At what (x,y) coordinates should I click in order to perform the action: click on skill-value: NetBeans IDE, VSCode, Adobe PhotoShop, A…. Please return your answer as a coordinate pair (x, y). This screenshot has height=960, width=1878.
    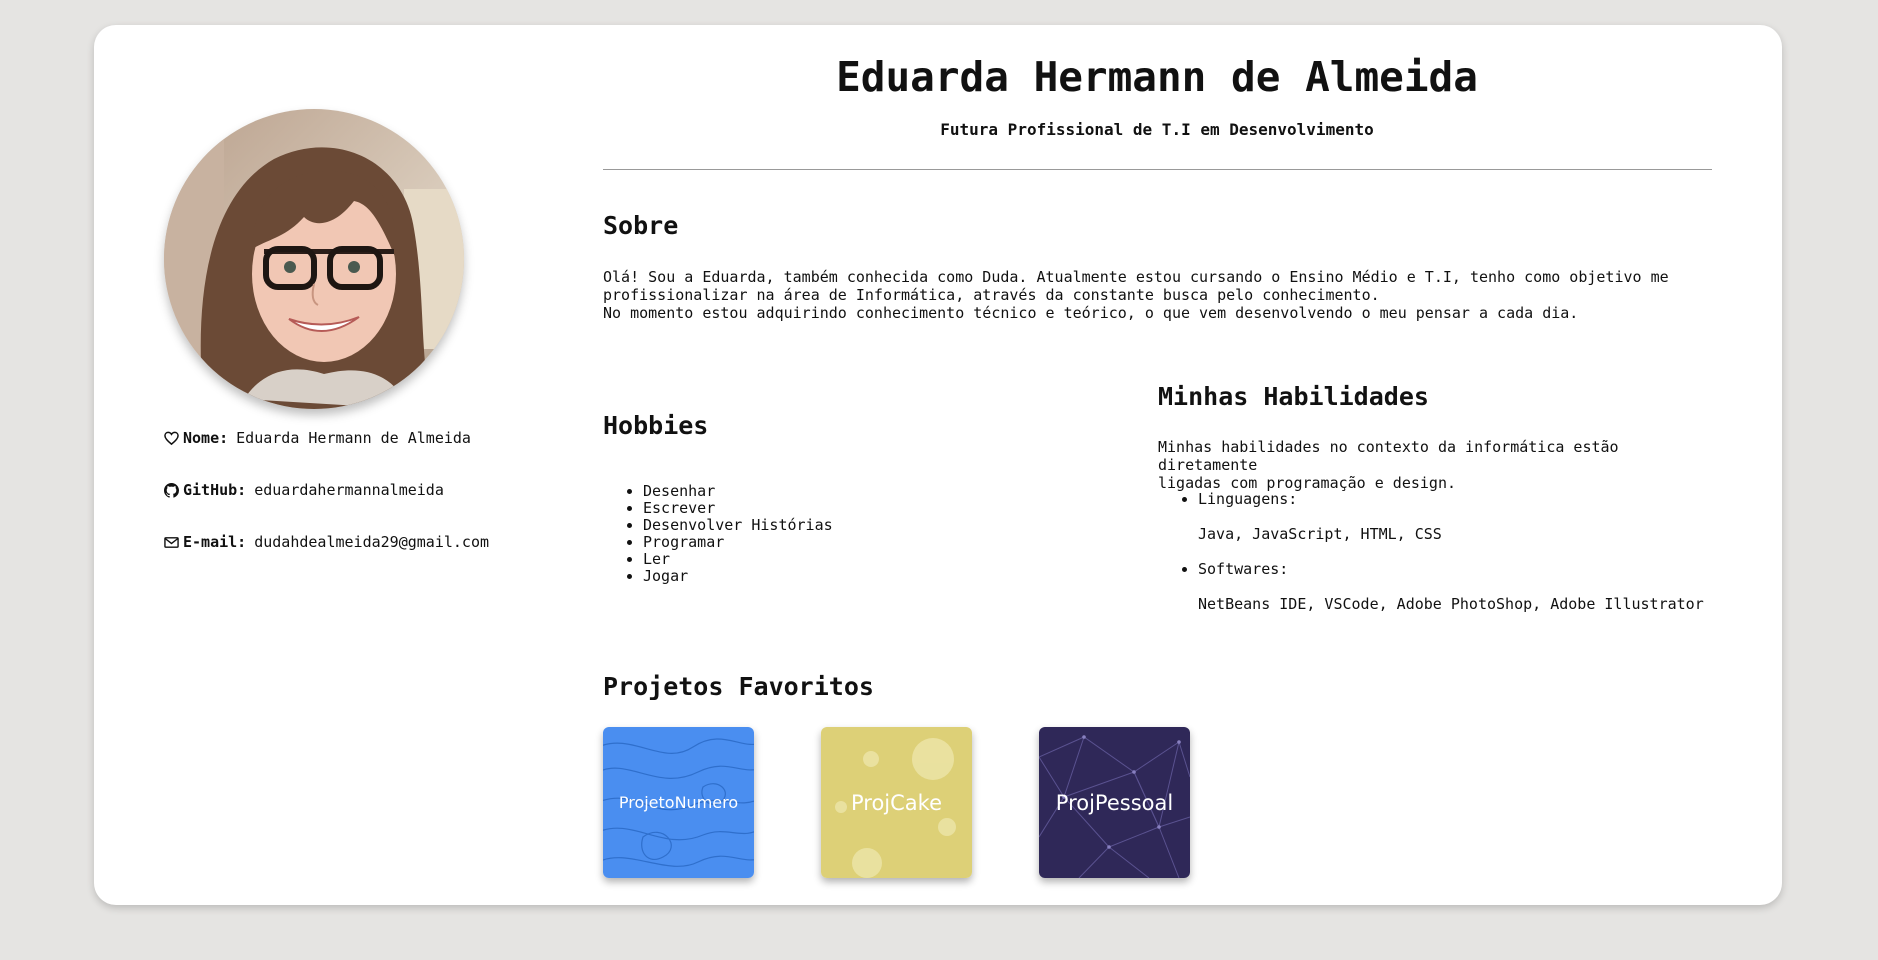
    Looking at the image, I should click on (1451, 604).